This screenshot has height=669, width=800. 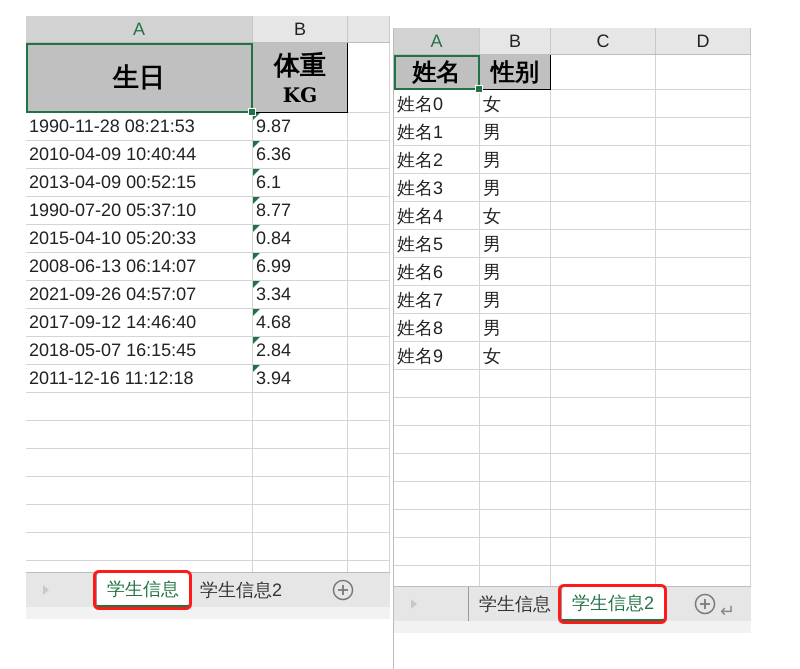 I want to click on table-cell: 2008-06-13 06:14:07, so click(x=139, y=267).